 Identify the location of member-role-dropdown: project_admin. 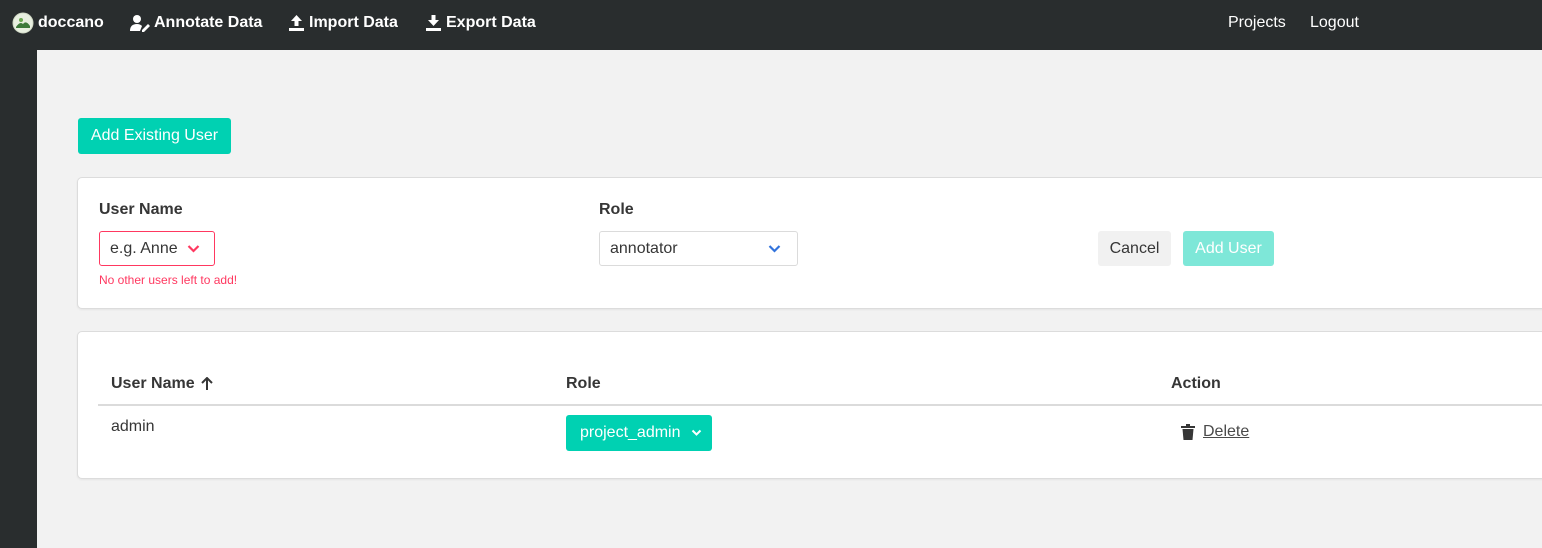
(639, 433).